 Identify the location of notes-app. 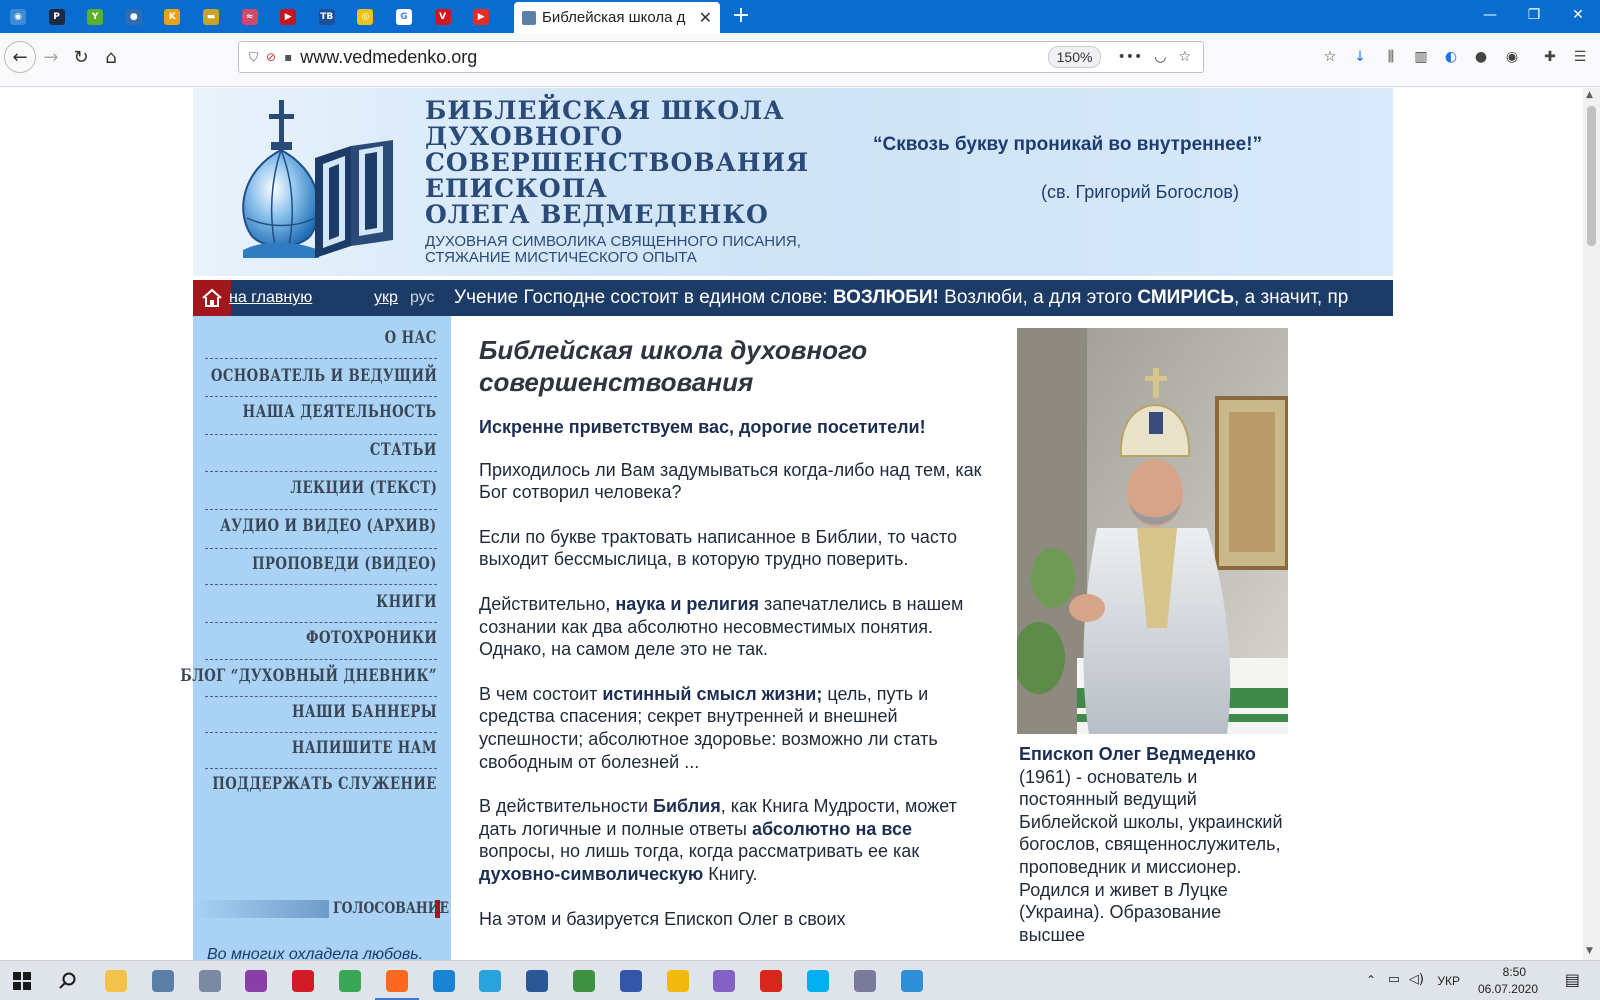
(256, 981).